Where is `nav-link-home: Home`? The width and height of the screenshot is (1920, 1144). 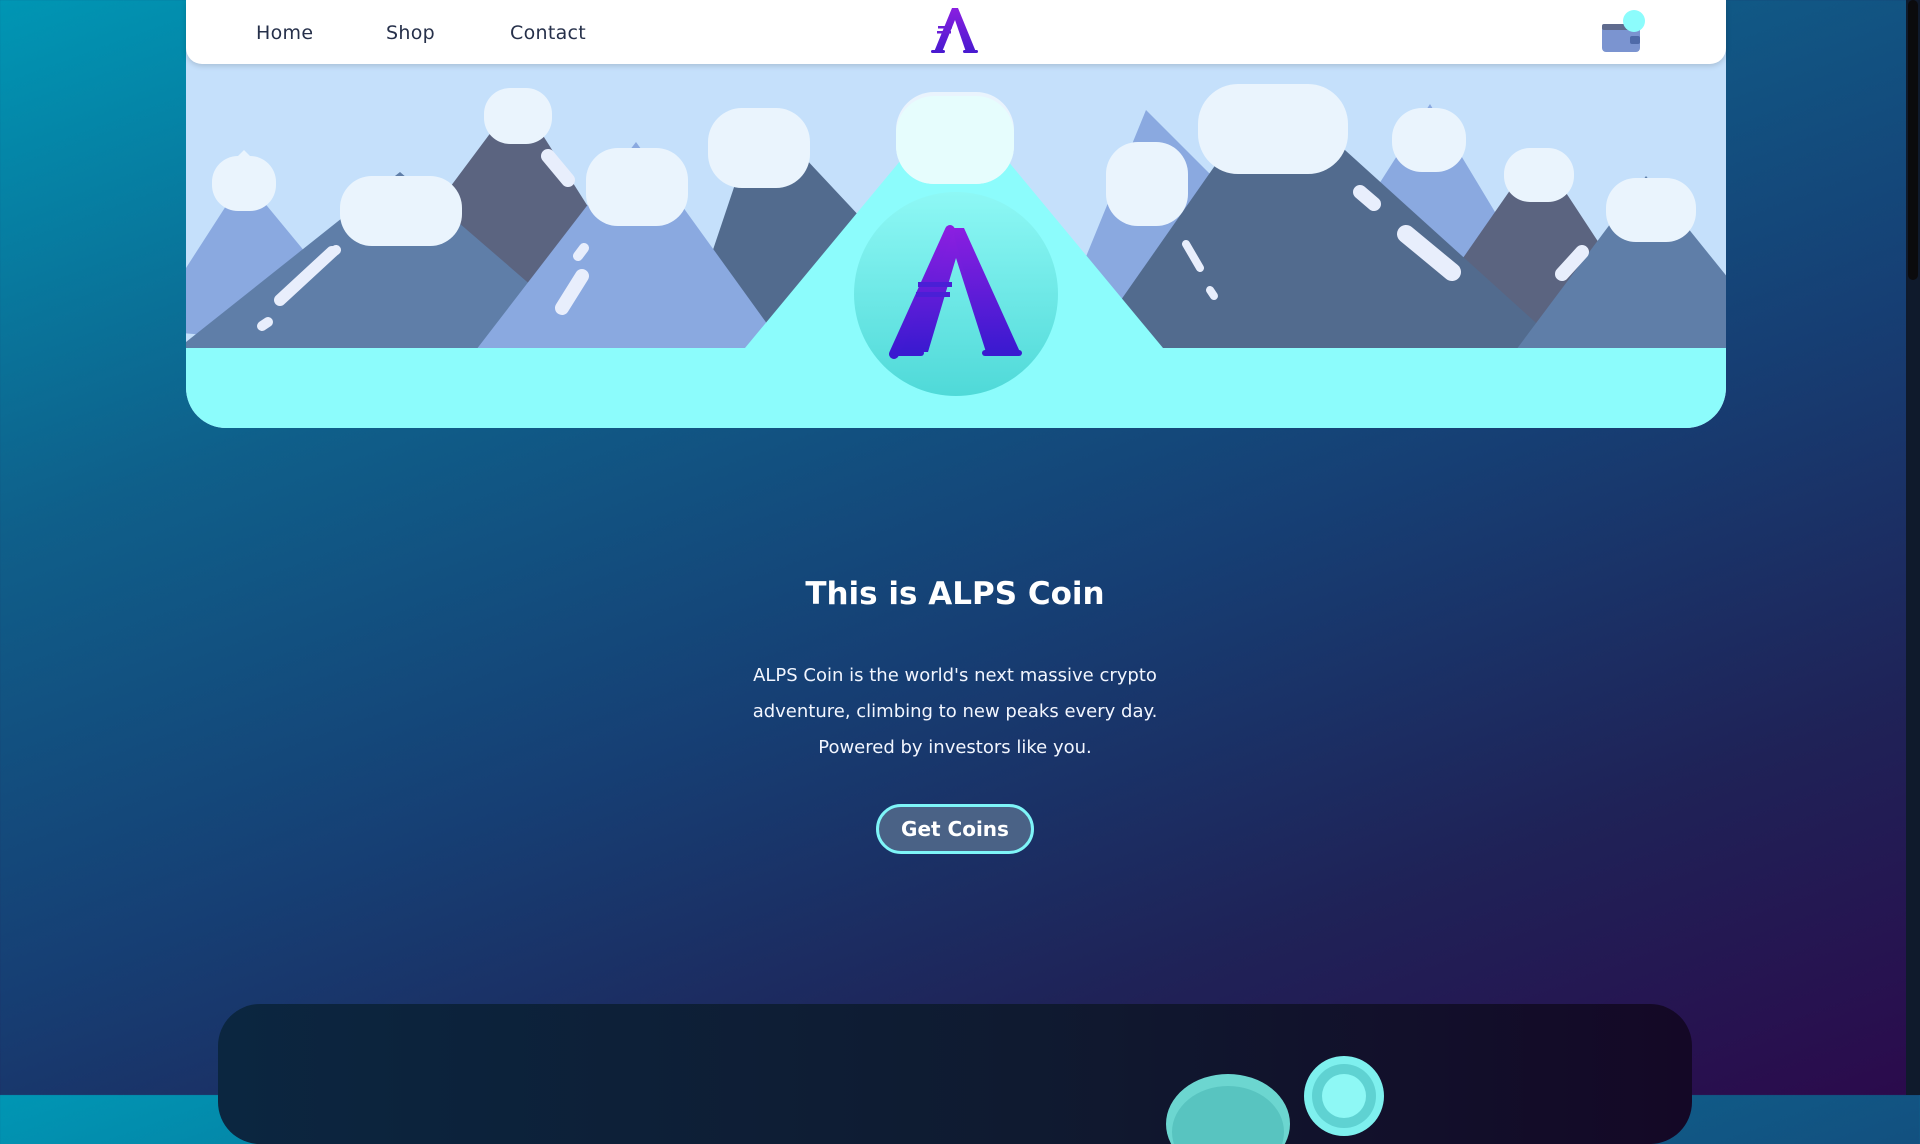 nav-link-home: Home is located at coordinates (284, 33).